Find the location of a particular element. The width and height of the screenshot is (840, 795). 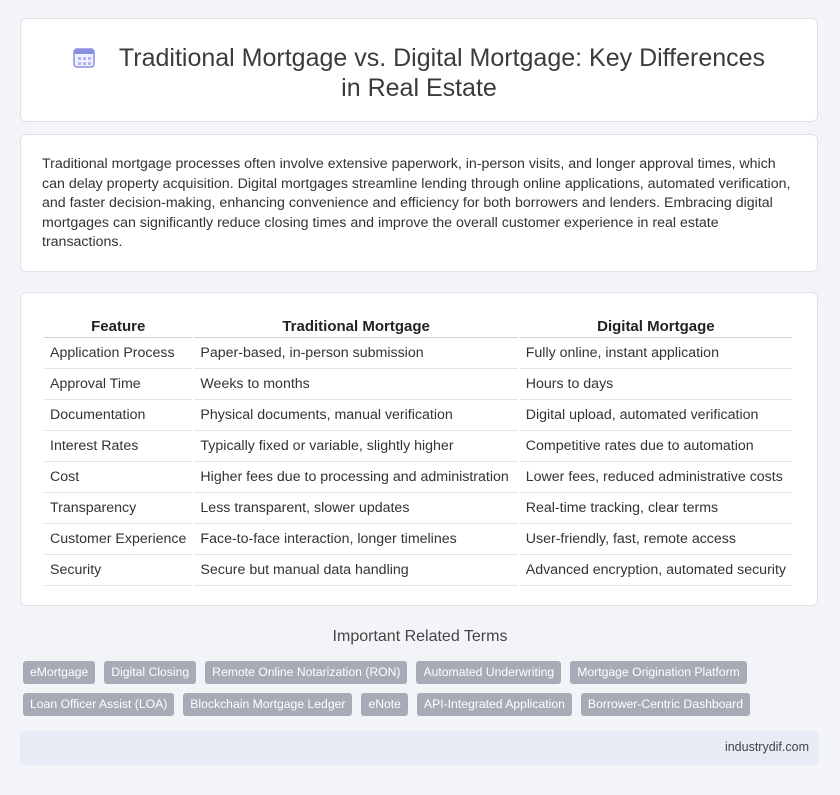

table-cell: Interest Rates is located at coordinates (118, 446).